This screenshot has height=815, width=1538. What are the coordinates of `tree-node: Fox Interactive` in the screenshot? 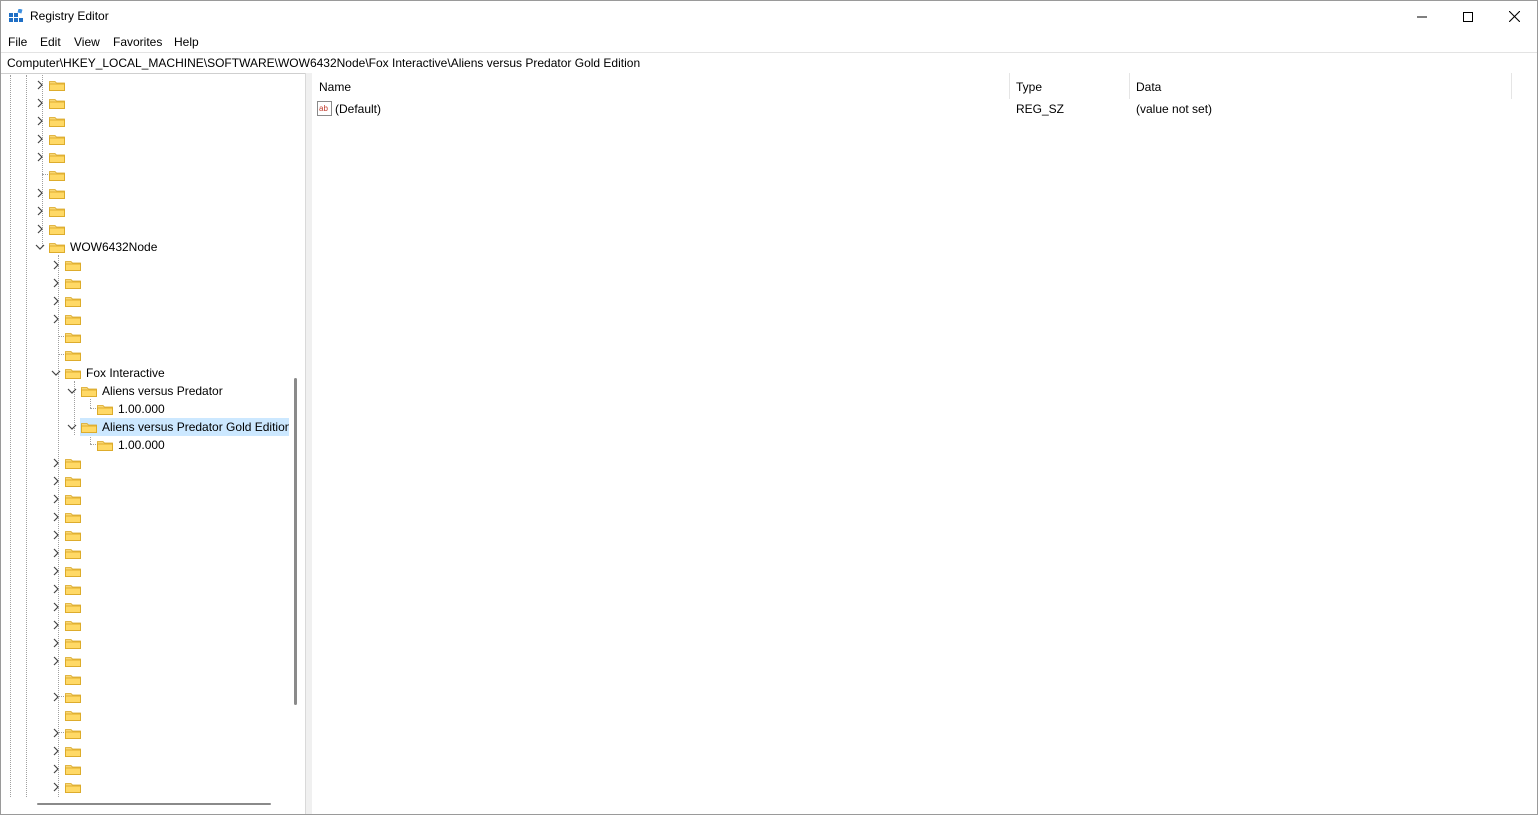 It's located at (147, 373).